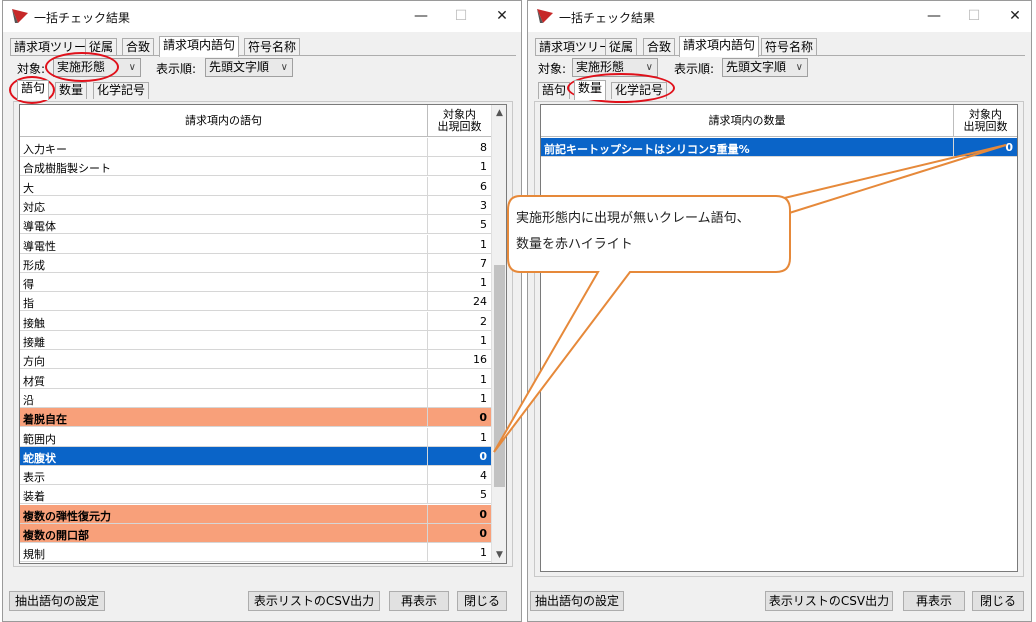  What do you see at coordinates (34, 323) in the screenshot?
I see `row-term: 接触` at bounding box center [34, 323].